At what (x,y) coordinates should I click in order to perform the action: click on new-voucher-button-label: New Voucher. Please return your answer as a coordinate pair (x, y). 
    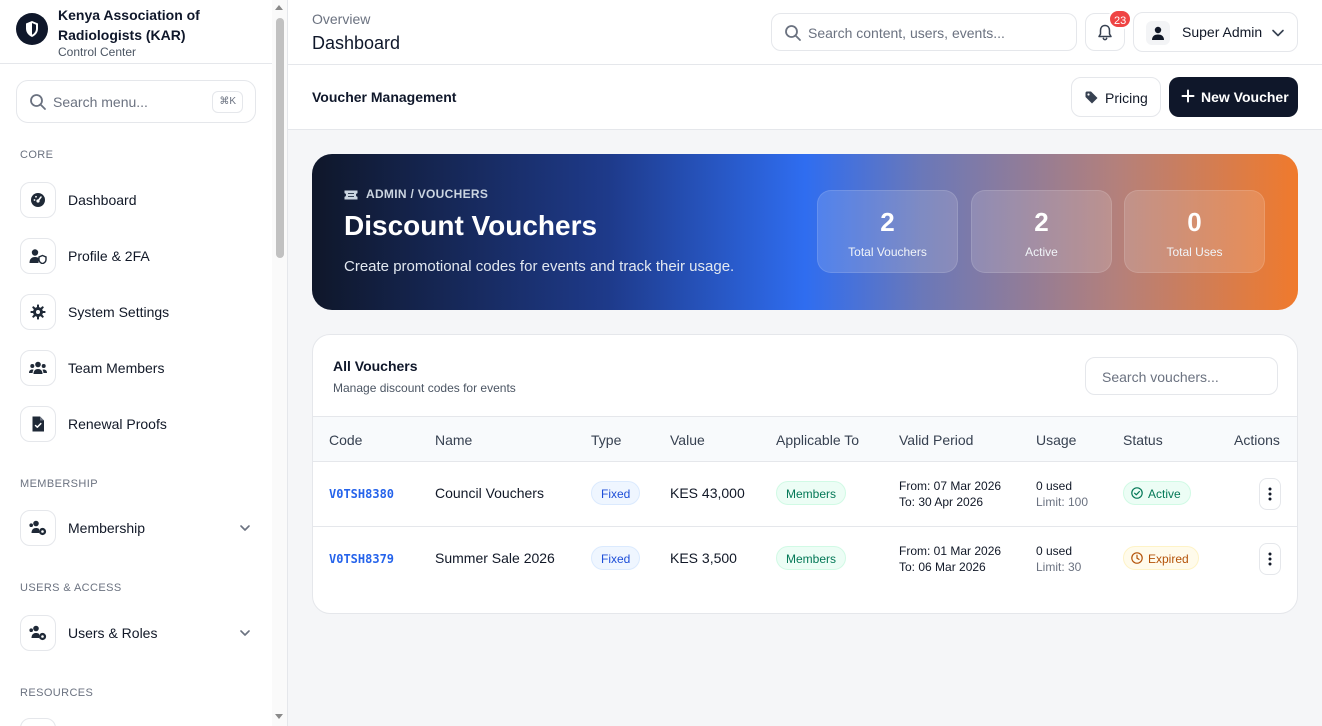
    Looking at the image, I should click on (1245, 97).